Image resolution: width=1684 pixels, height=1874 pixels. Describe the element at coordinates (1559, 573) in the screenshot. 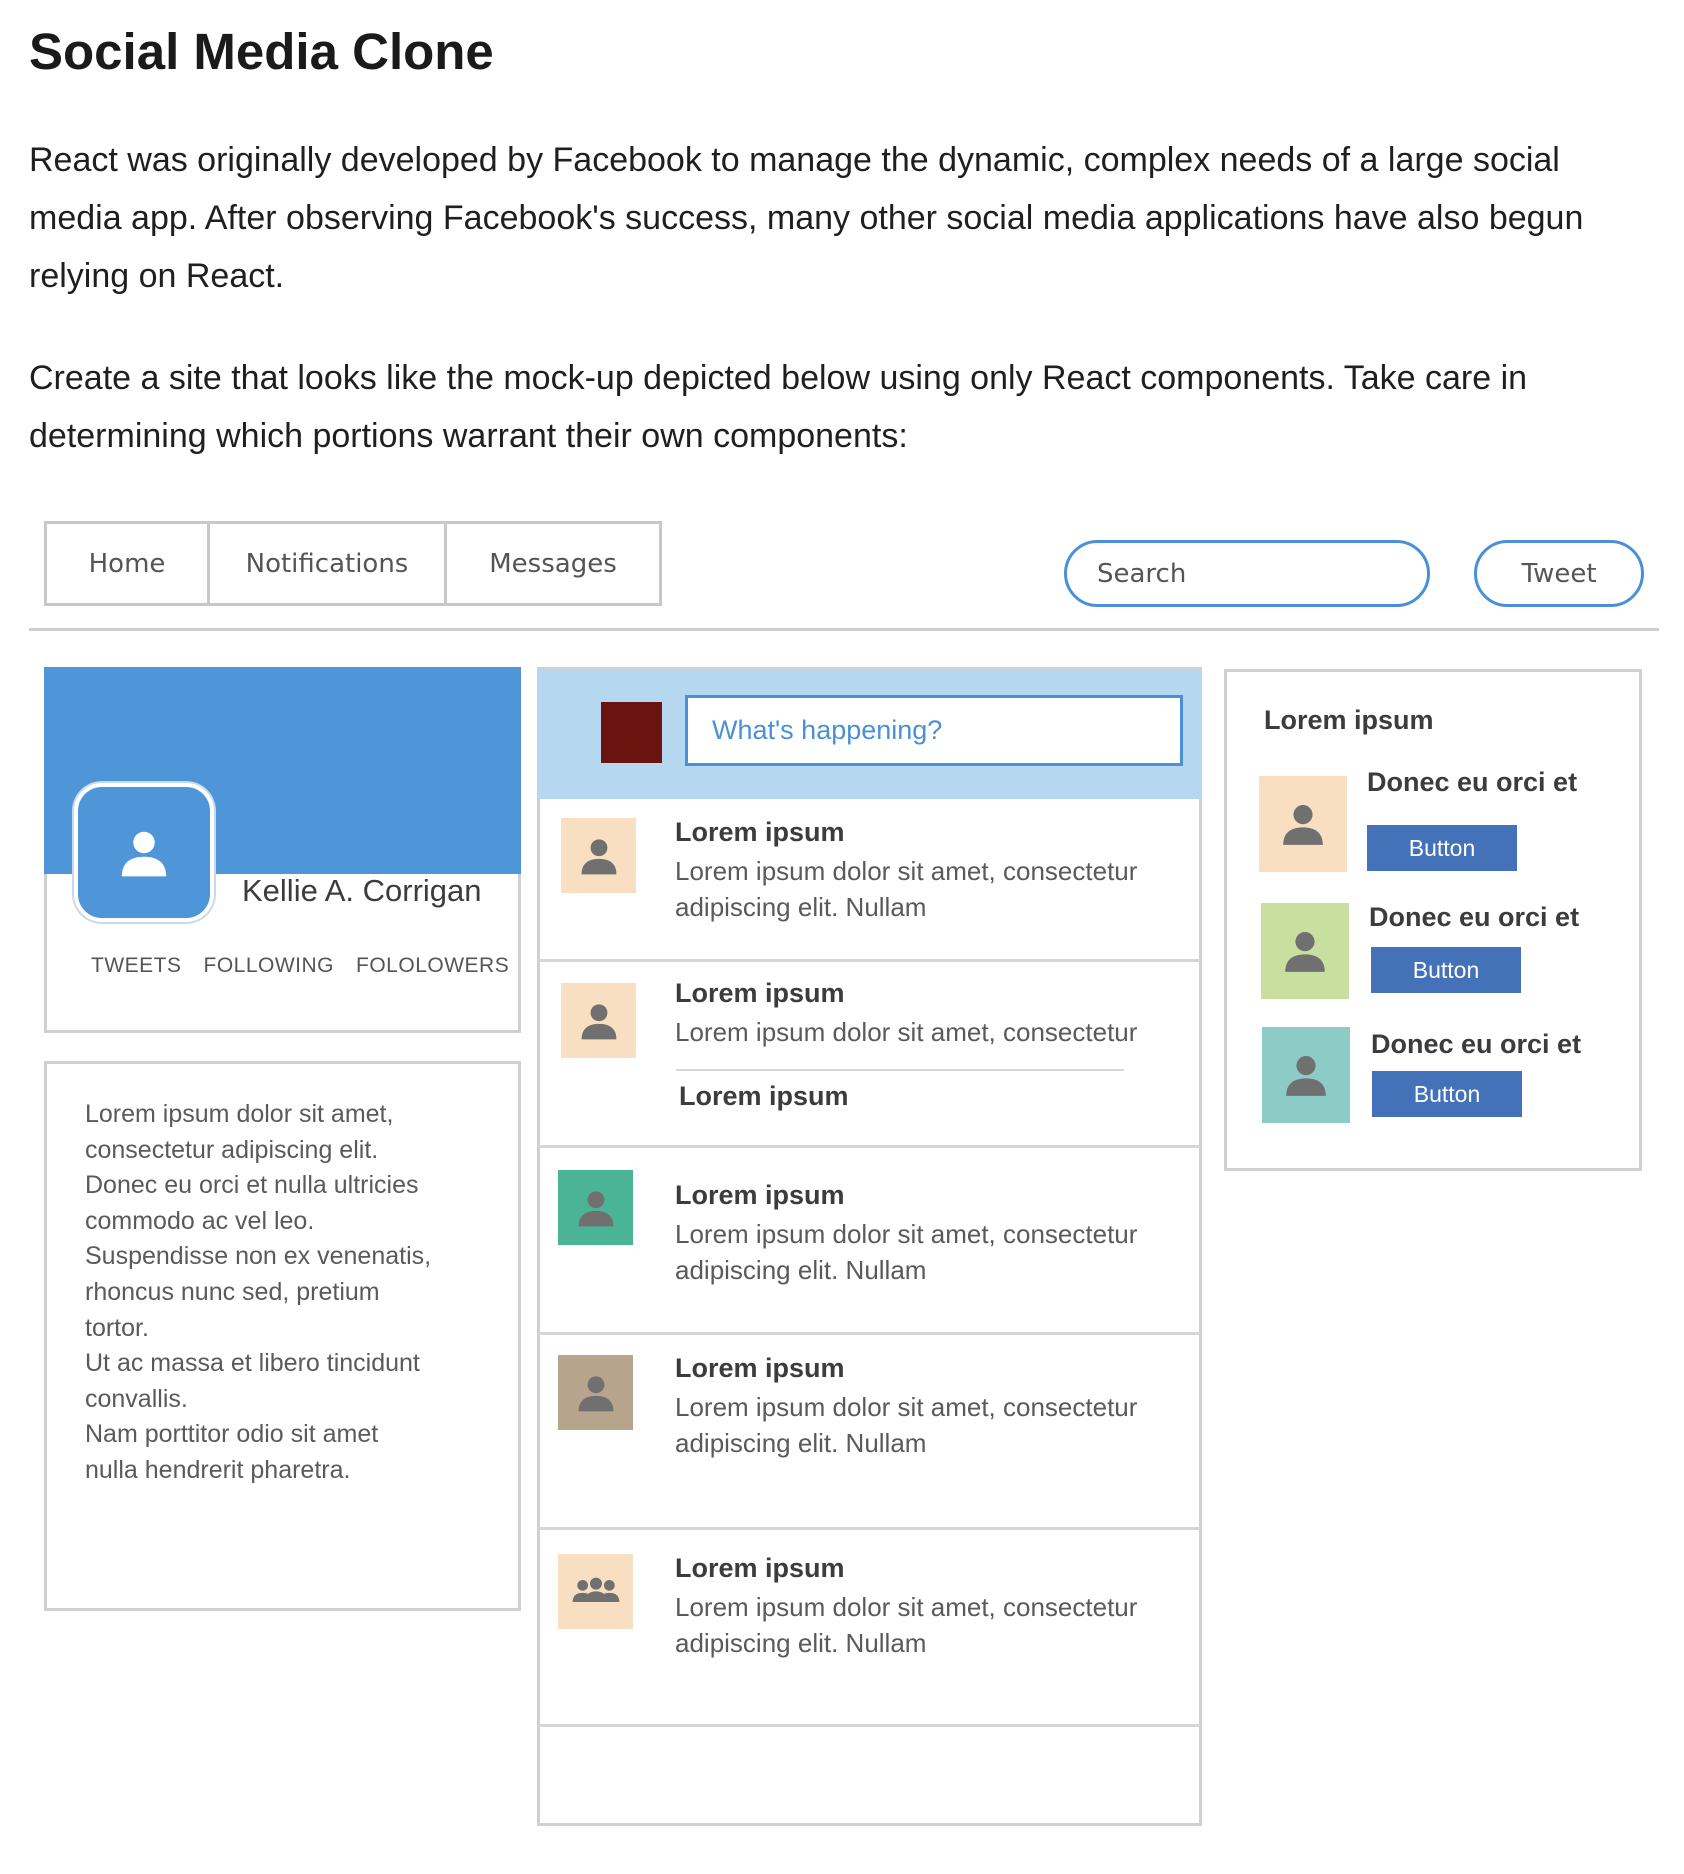

I see `tweet-button: Tweet` at that location.